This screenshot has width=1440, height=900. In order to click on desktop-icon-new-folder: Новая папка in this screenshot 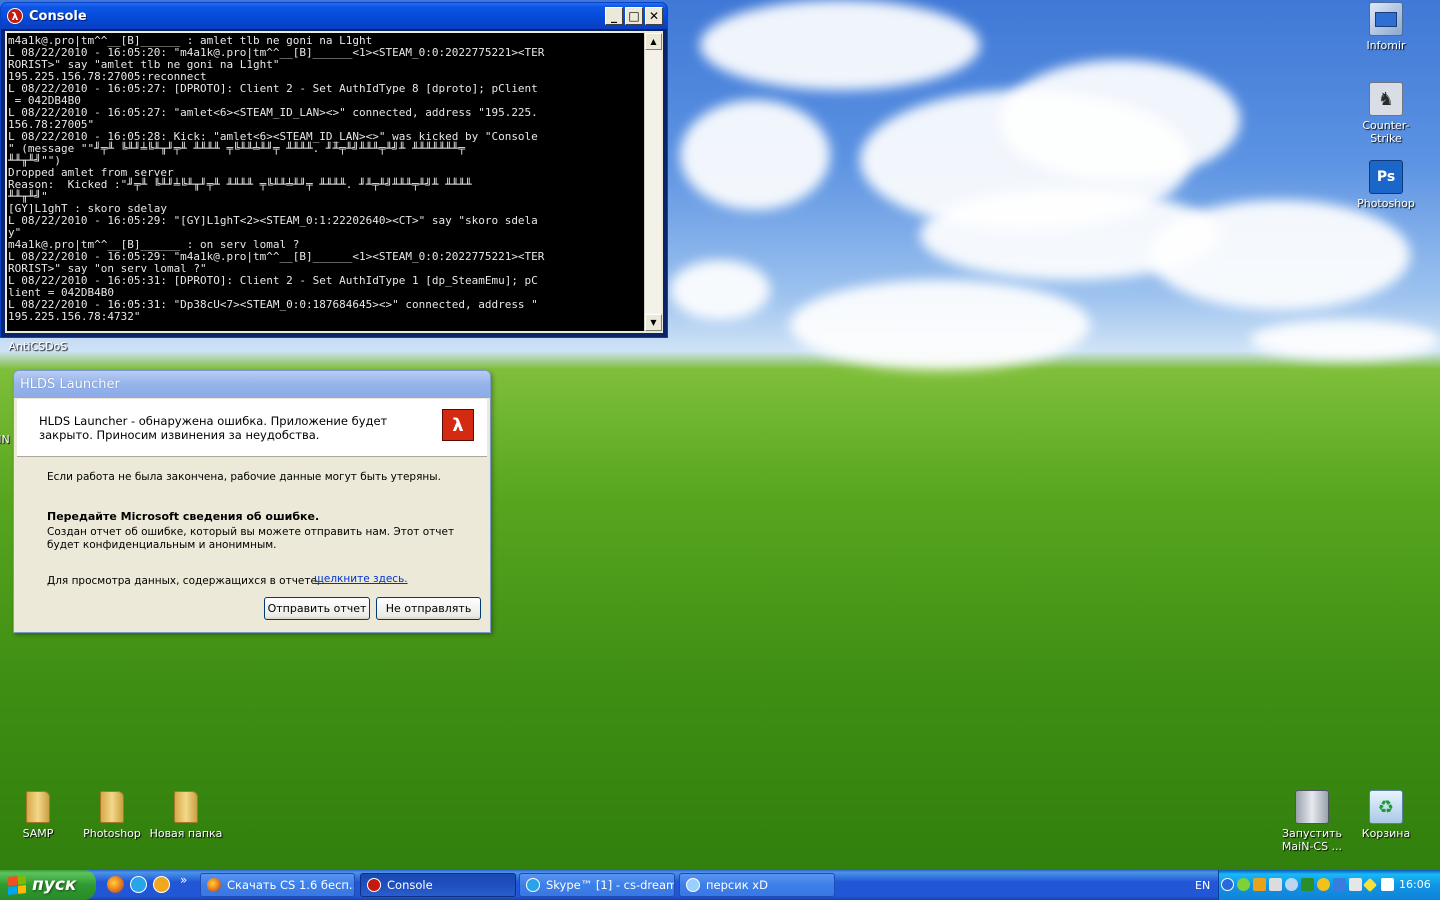, I will do `click(186, 815)`.